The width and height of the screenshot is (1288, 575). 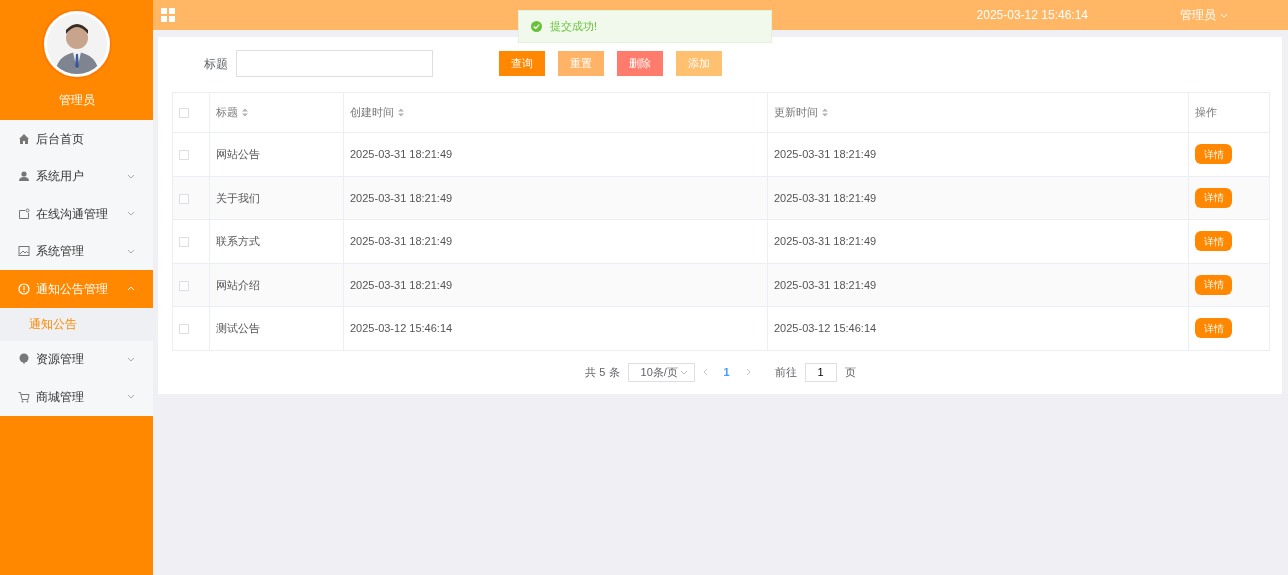 What do you see at coordinates (238, 241) in the screenshot?
I see `title-cell: 联系方式` at bounding box center [238, 241].